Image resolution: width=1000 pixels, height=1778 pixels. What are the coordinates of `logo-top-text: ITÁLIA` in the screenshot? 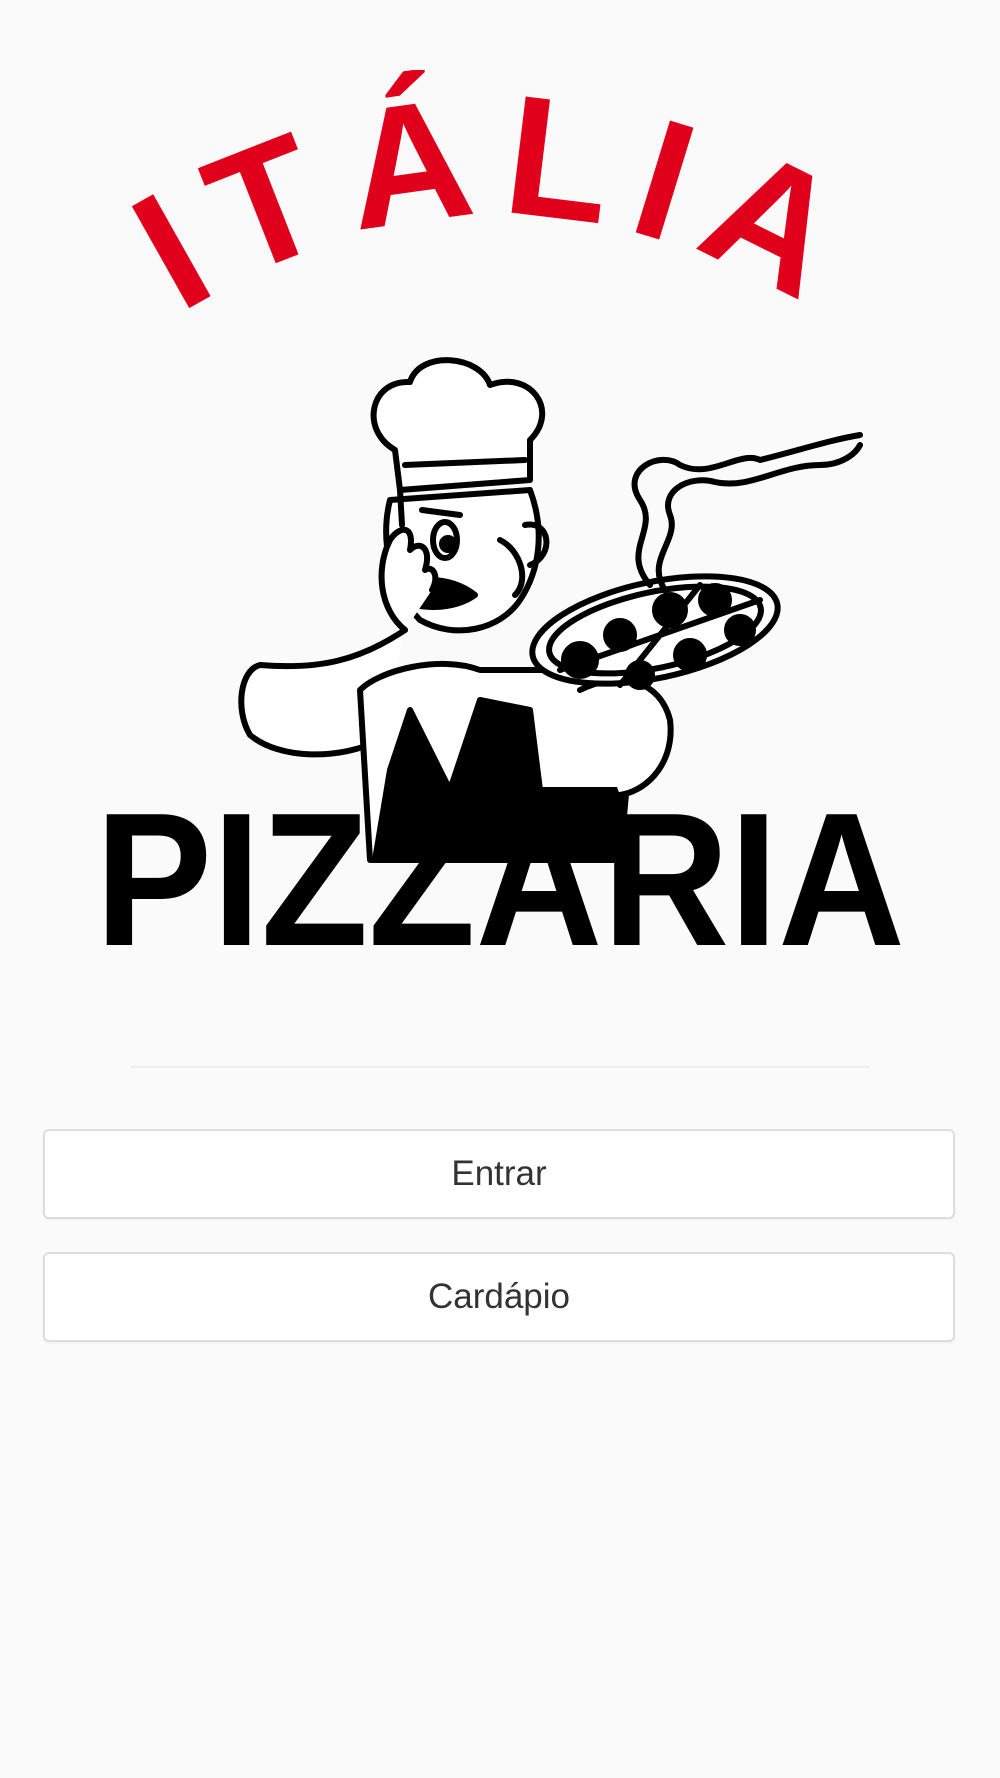 It's located at (497, 208).